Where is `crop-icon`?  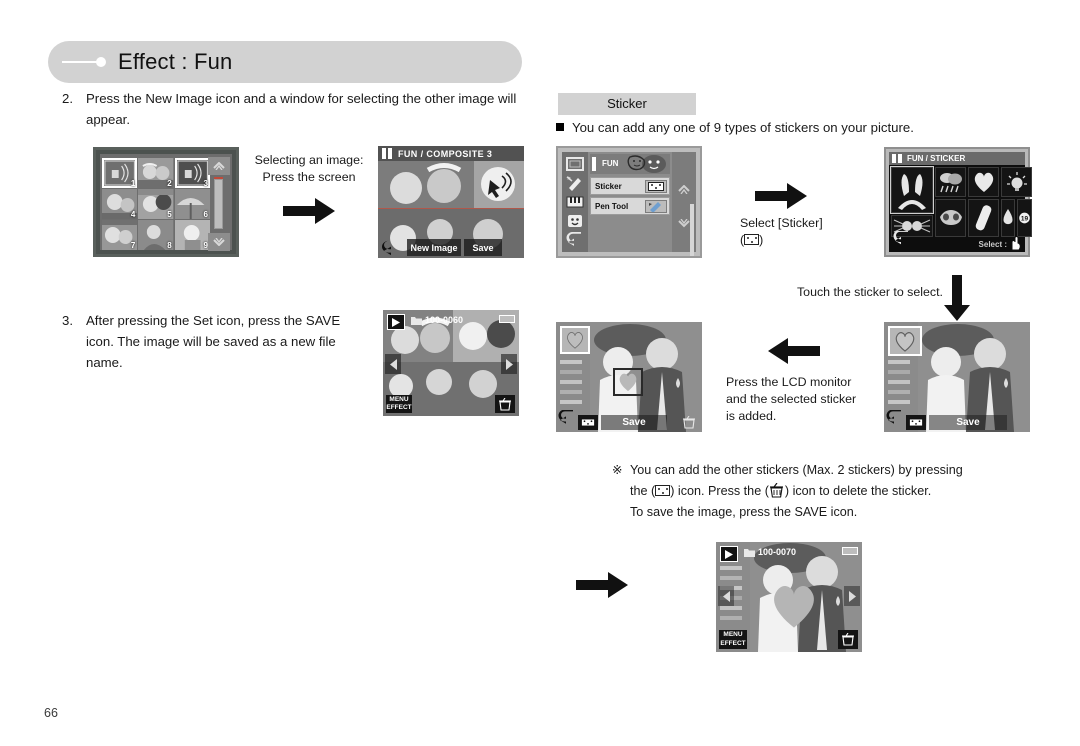 crop-icon is located at coordinates (575, 164).